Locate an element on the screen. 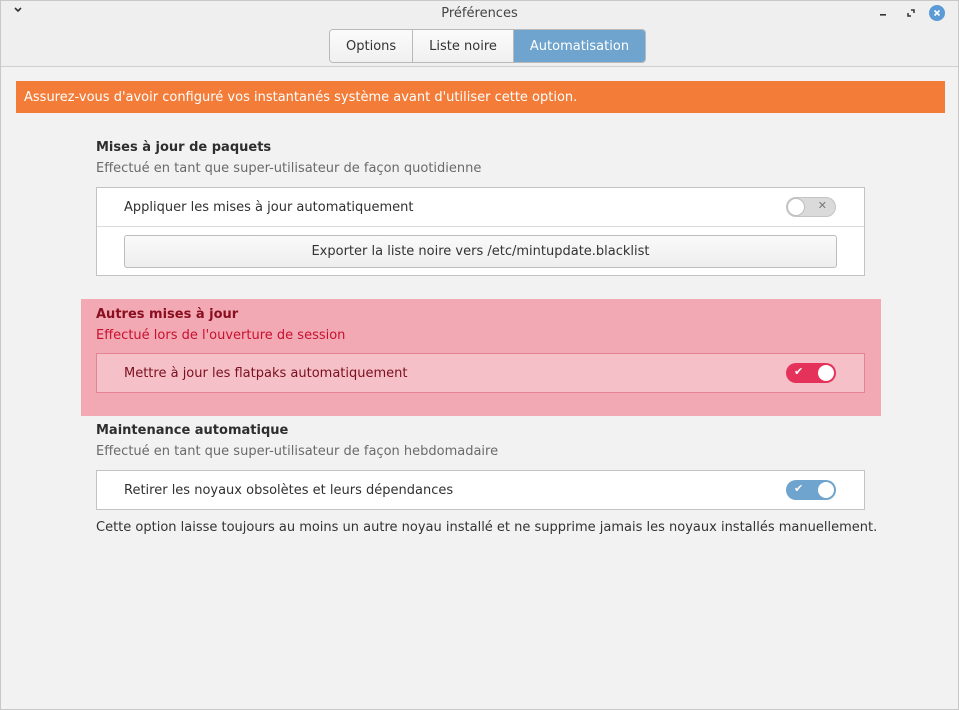 This screenshot has height=710, width=959. close-icon is located at coordinates (937, 13).